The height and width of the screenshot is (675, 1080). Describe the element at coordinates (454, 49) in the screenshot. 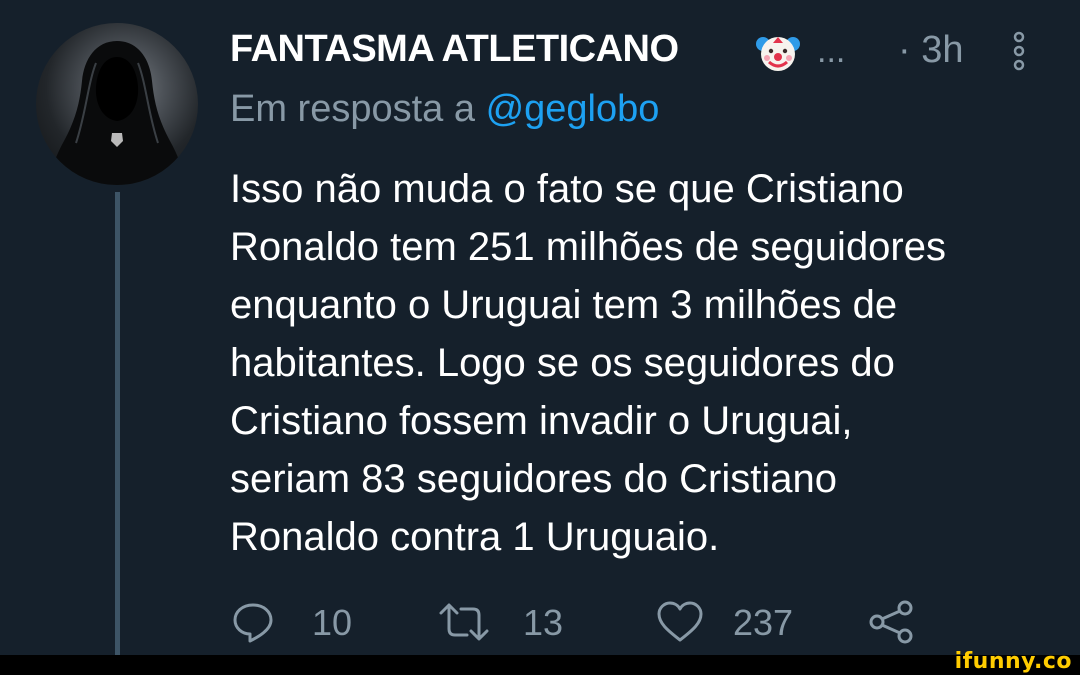

I see `author-name: FANTASMA ATLETICANO` at that location.